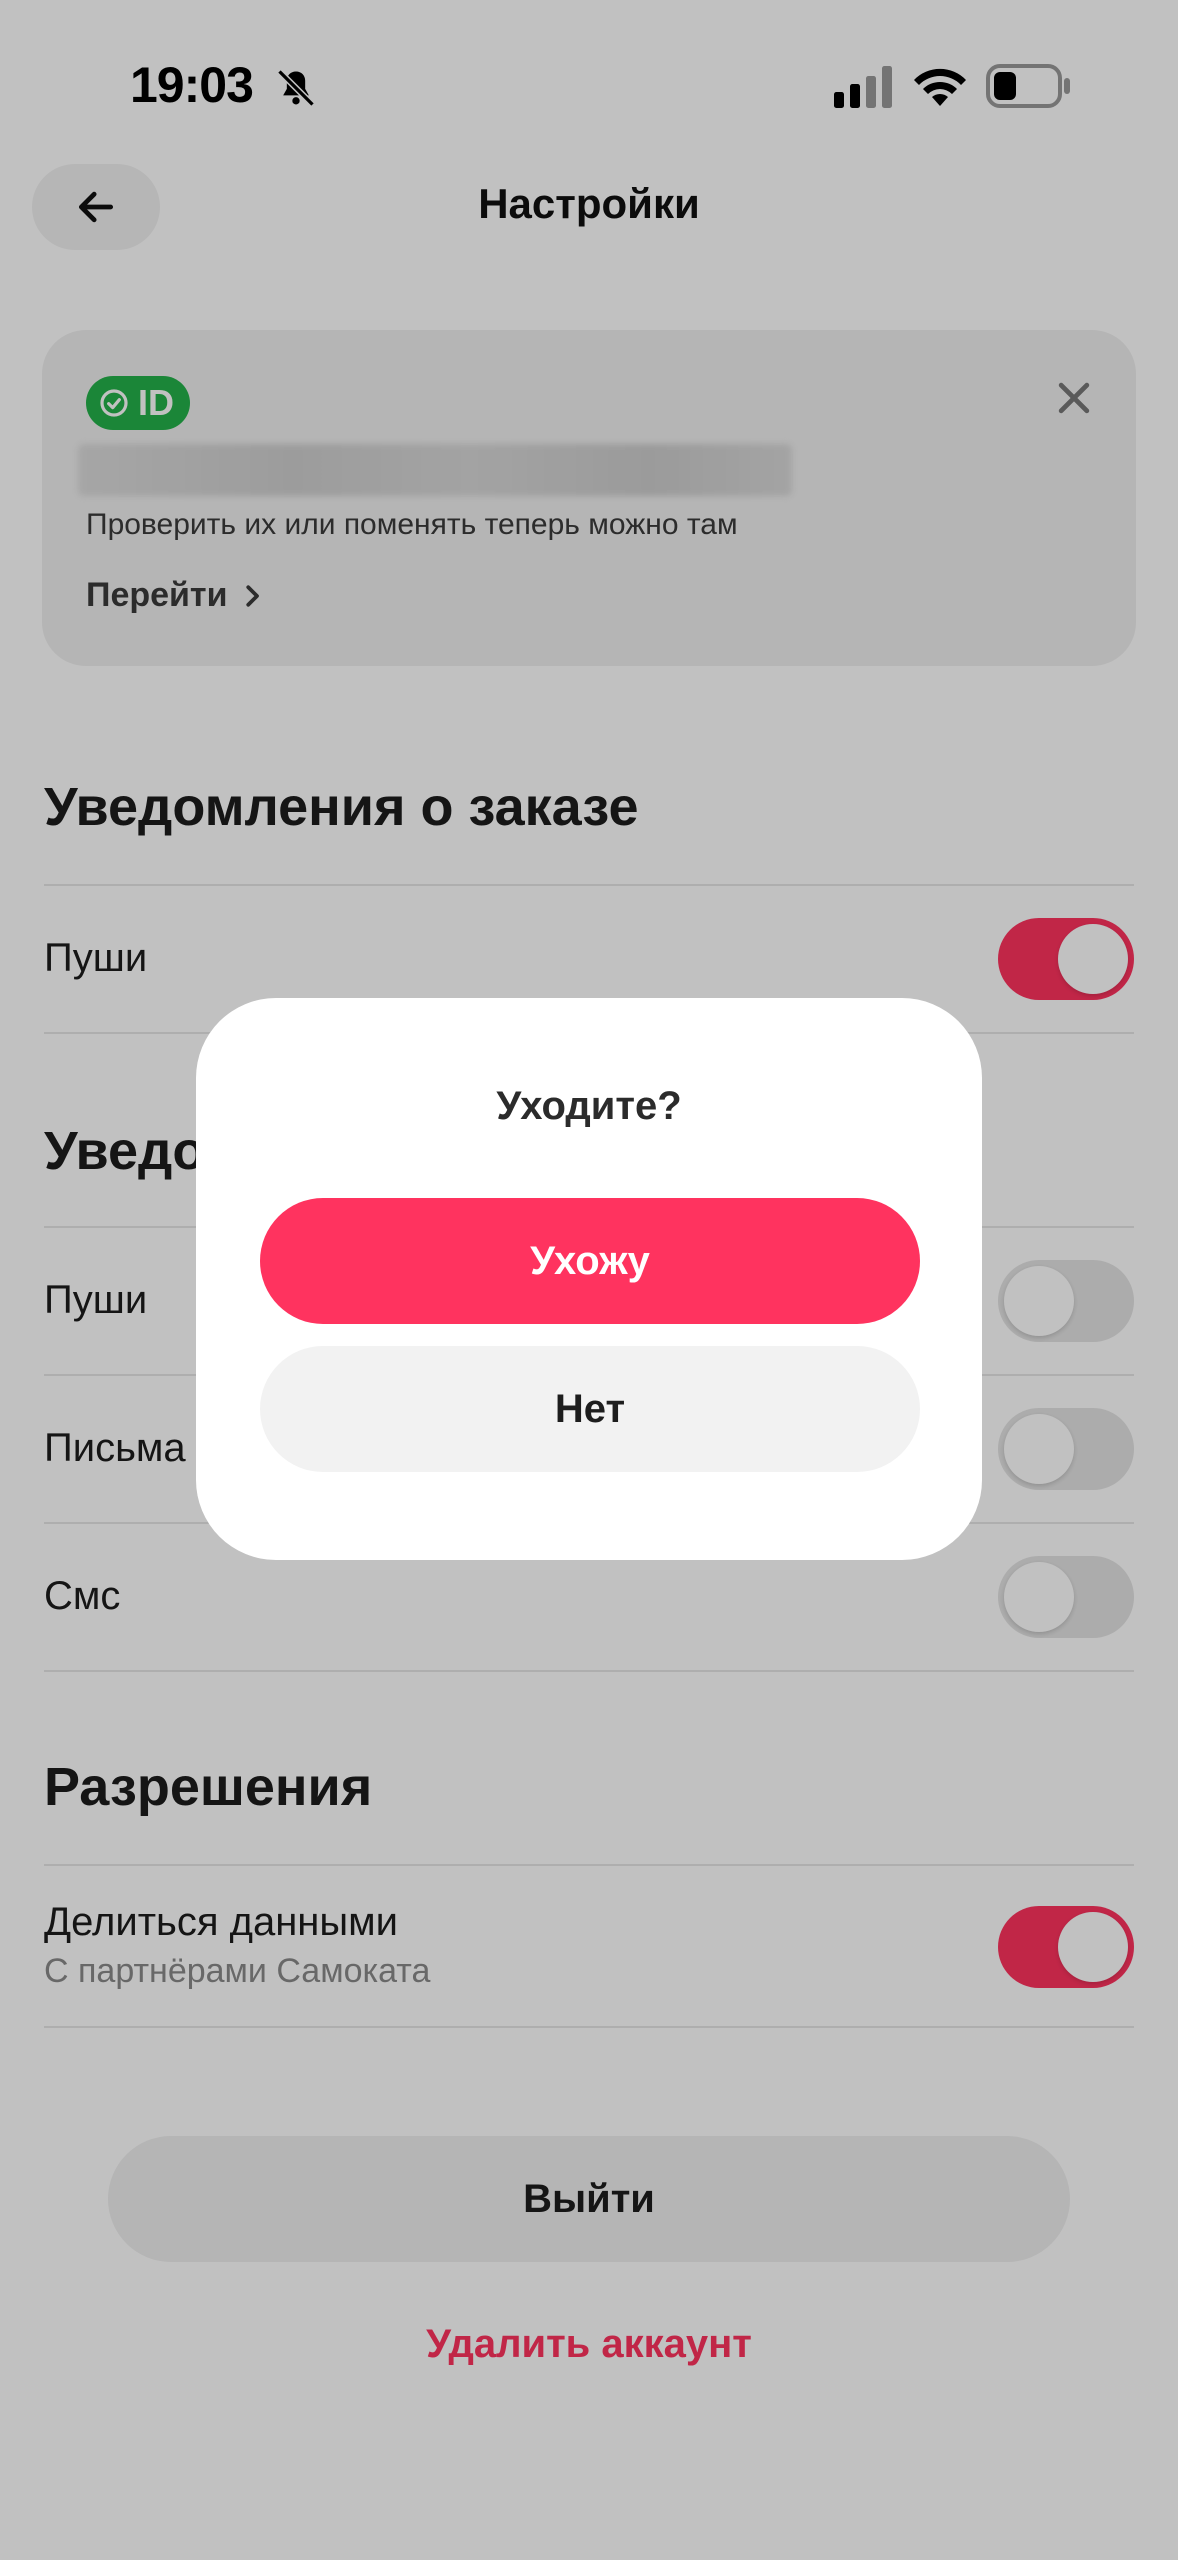  Describe the element at coordinates (589, 1106) in the screenshot. I see `dialog-title: Уходите?` at that location.